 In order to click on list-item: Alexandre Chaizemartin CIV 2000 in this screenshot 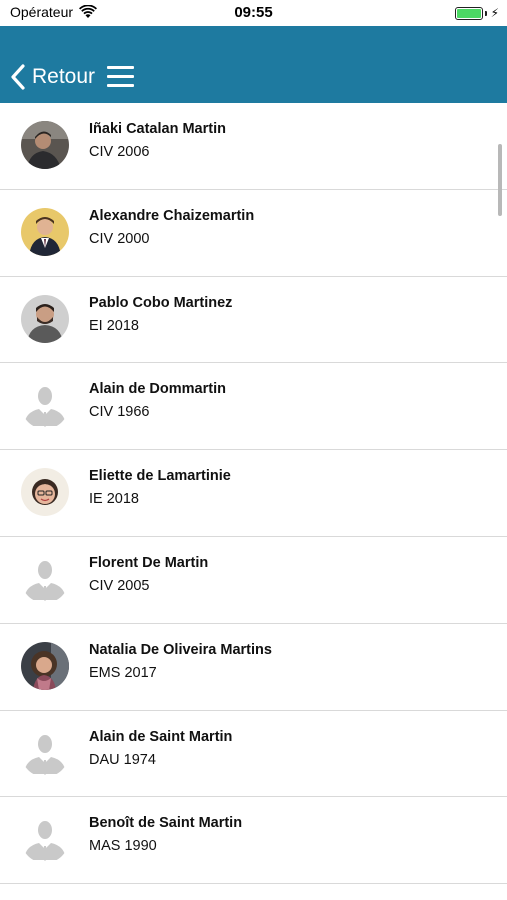, I will do `click(253, 233)`.